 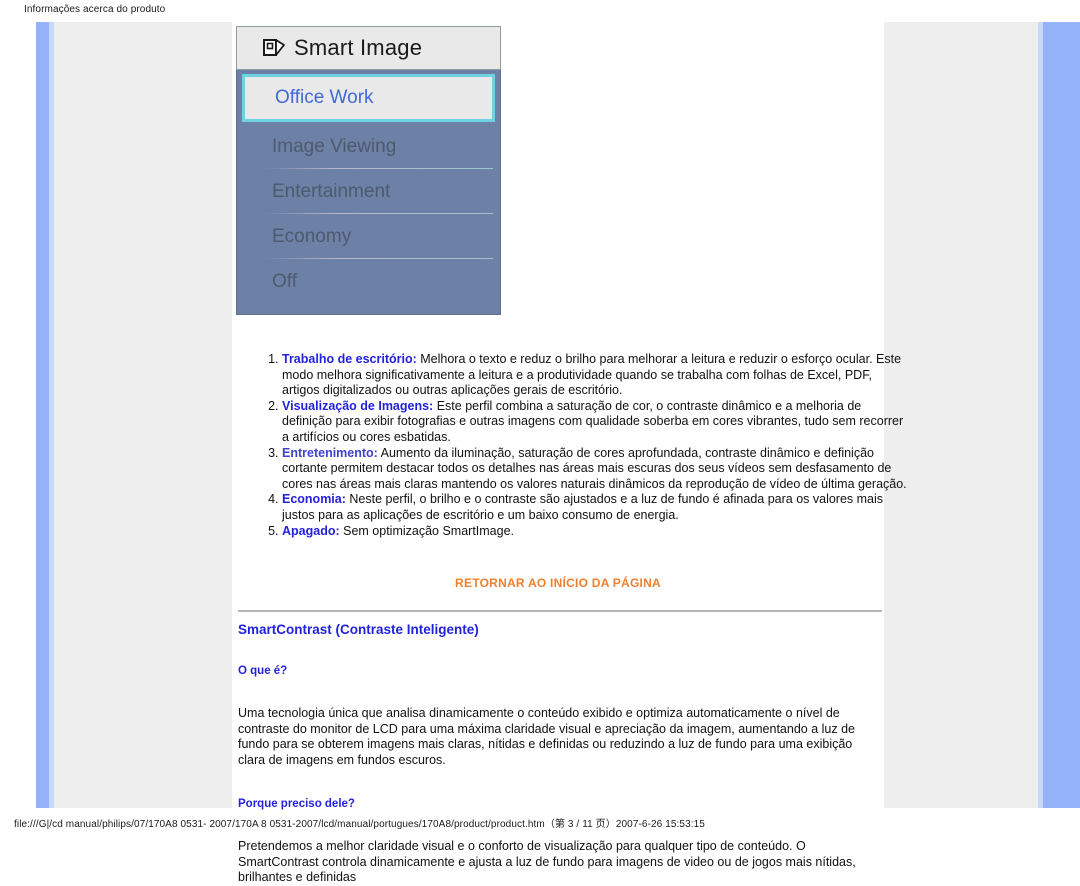 What do you see at coordinates (312, 236) in the screenshot?
I see `osd-item-label: Economy` at bounding box center [312, 236].